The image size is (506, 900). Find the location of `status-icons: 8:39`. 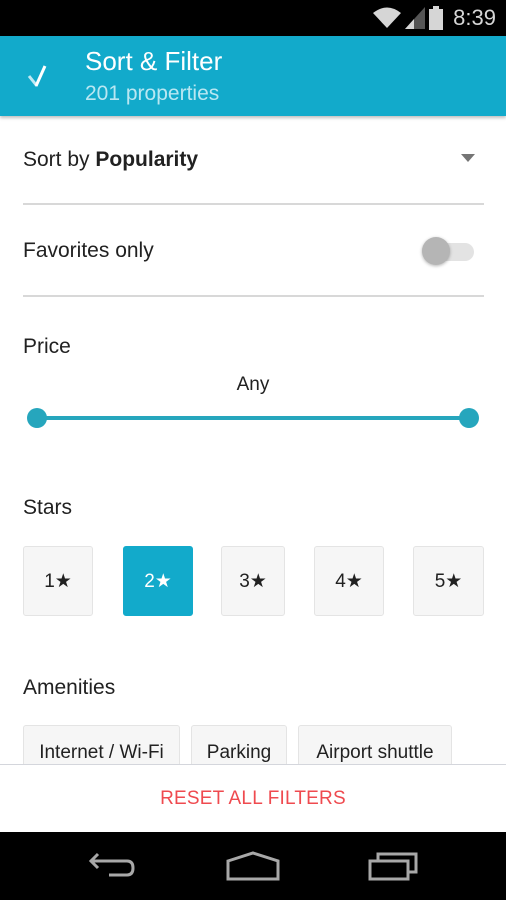

status-icons: 8:39 is located at coordinates (434, 18).